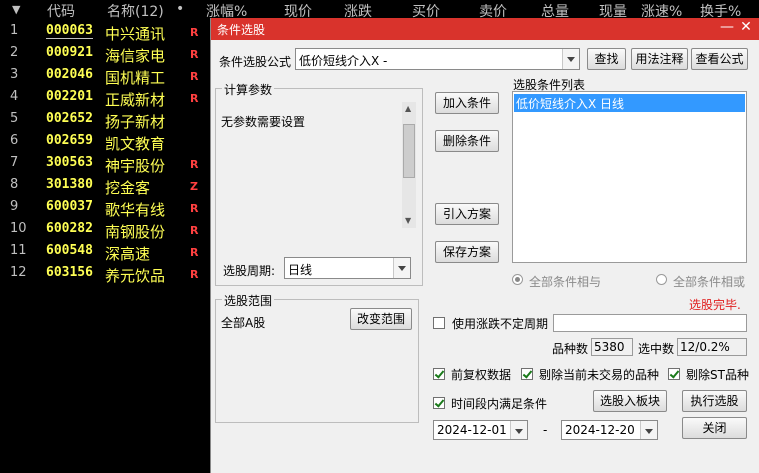 Image resolution: width=759 pixels, height=473 pixels. I want to click on save-scheme-button: 保存方案, so click(467, 252).